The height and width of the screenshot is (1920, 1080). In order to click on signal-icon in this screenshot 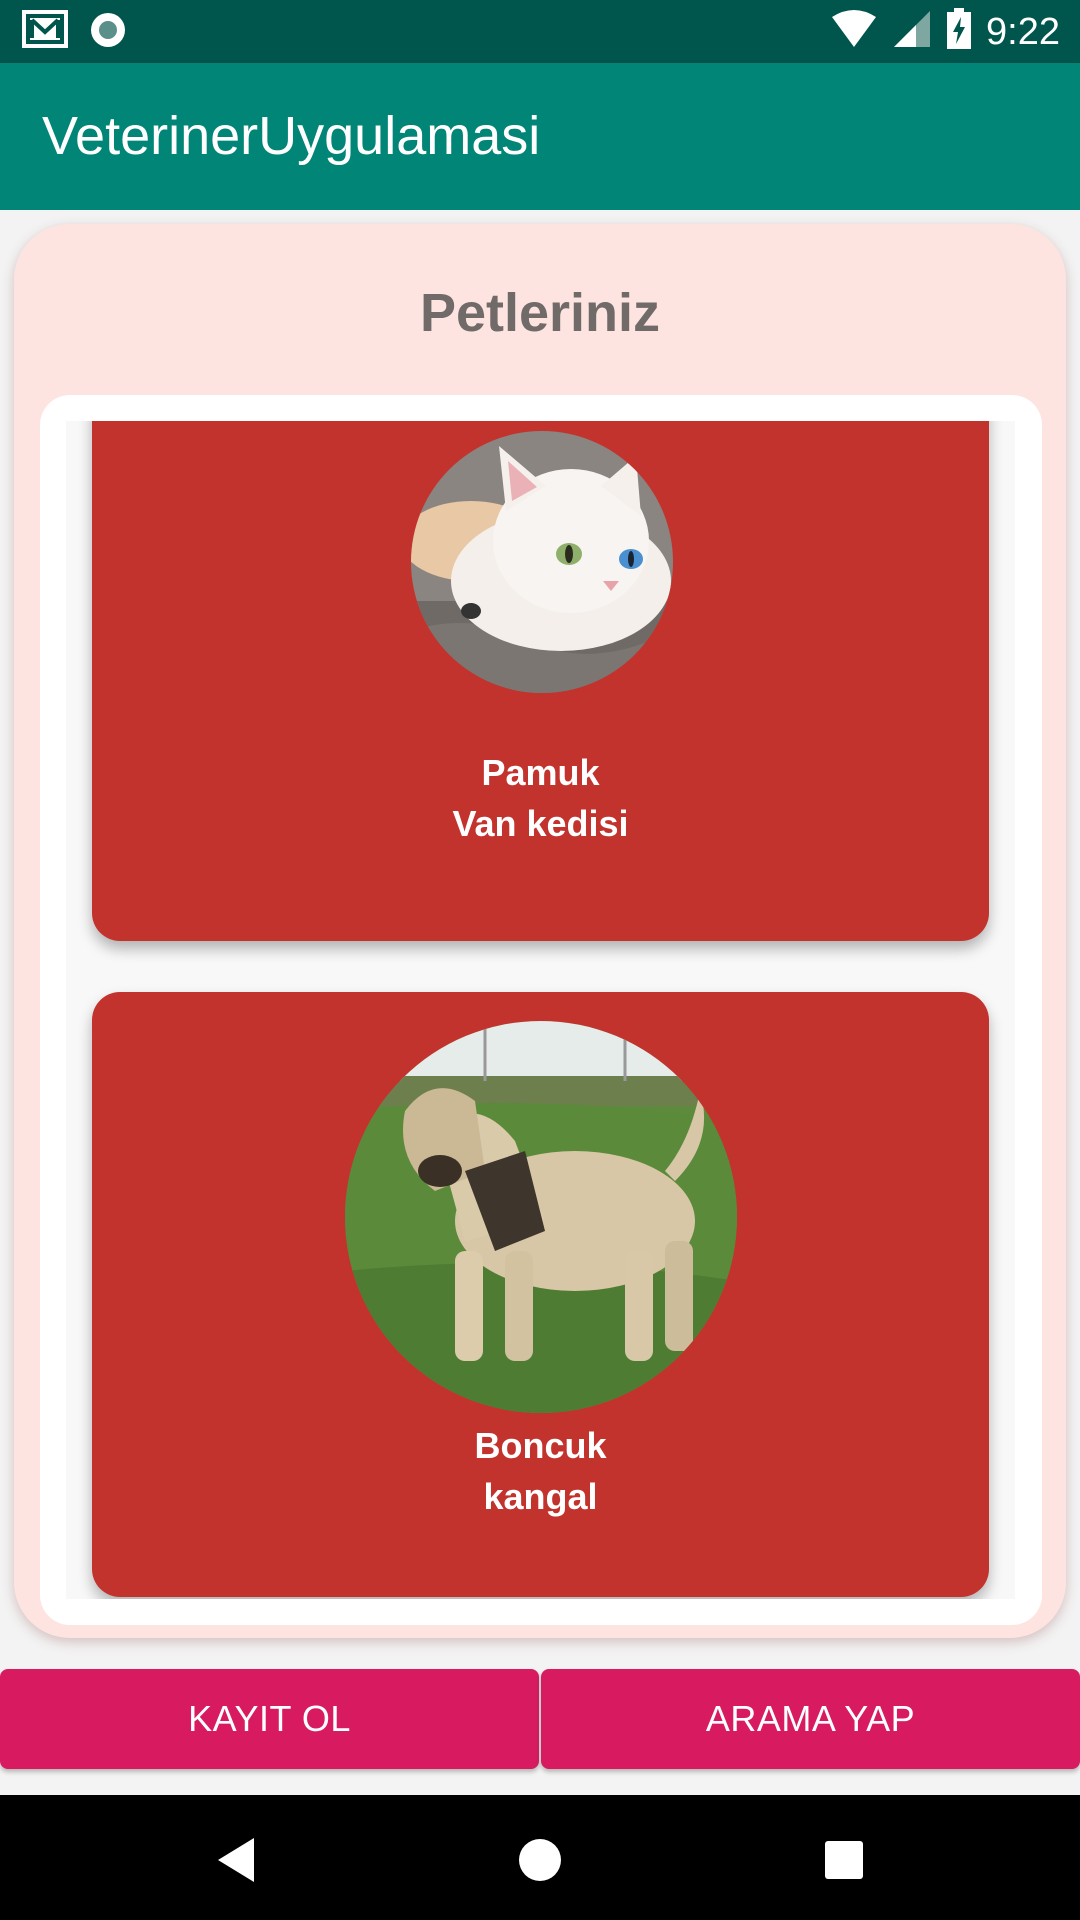, I will do `click(912, 31)`.